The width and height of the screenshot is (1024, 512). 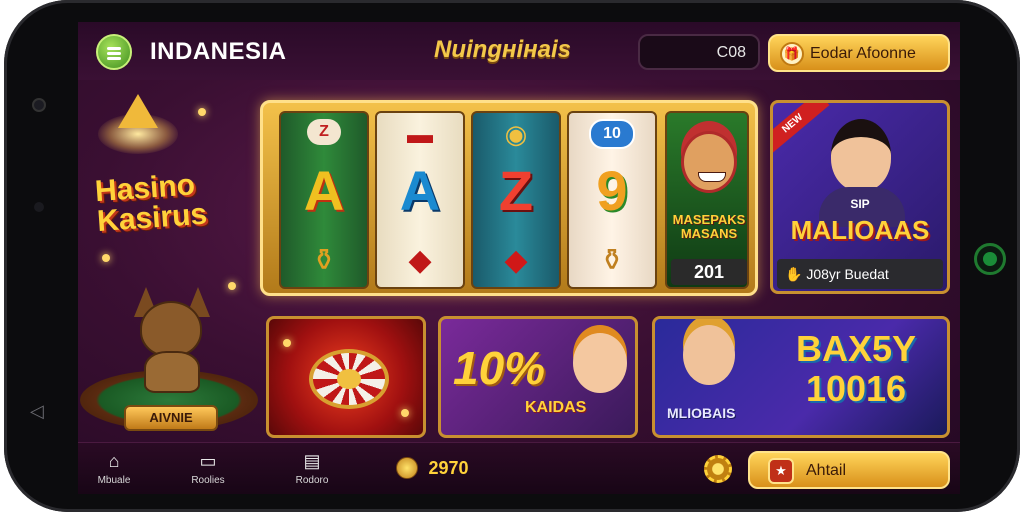 What do you see at coordinates (863, 53) in the screenshot?
I see `top-cta-label: Eodar Afoonne` at bounding box center [863, 53].